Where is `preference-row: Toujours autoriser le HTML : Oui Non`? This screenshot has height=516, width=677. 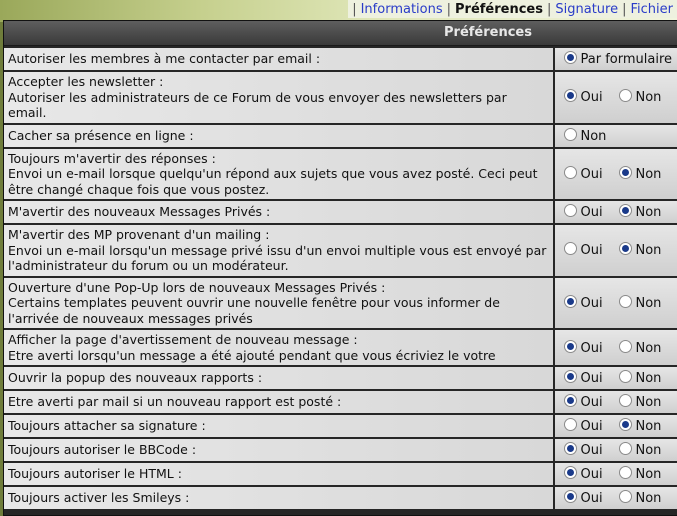 preference-row: Toujours autoriser le HTML : Oui Non is located at coordinates (340, 474).